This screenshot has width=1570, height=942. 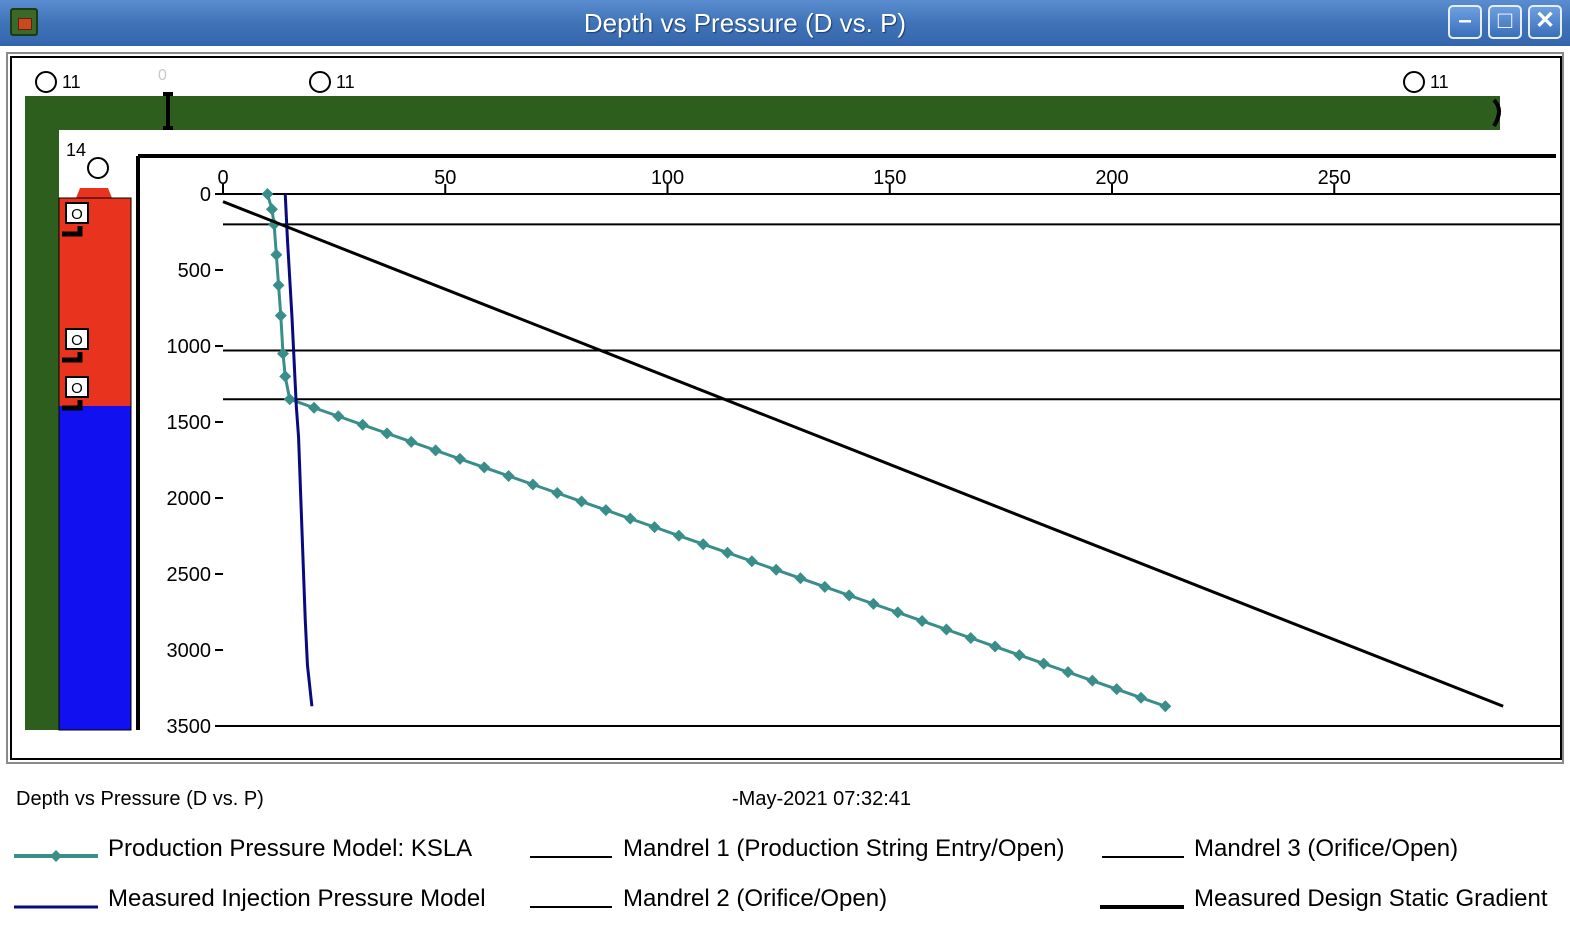 What do you see at coordinates (95, 302) in the screenshot?
I see `gas-column` at bounding box center [95, 302].